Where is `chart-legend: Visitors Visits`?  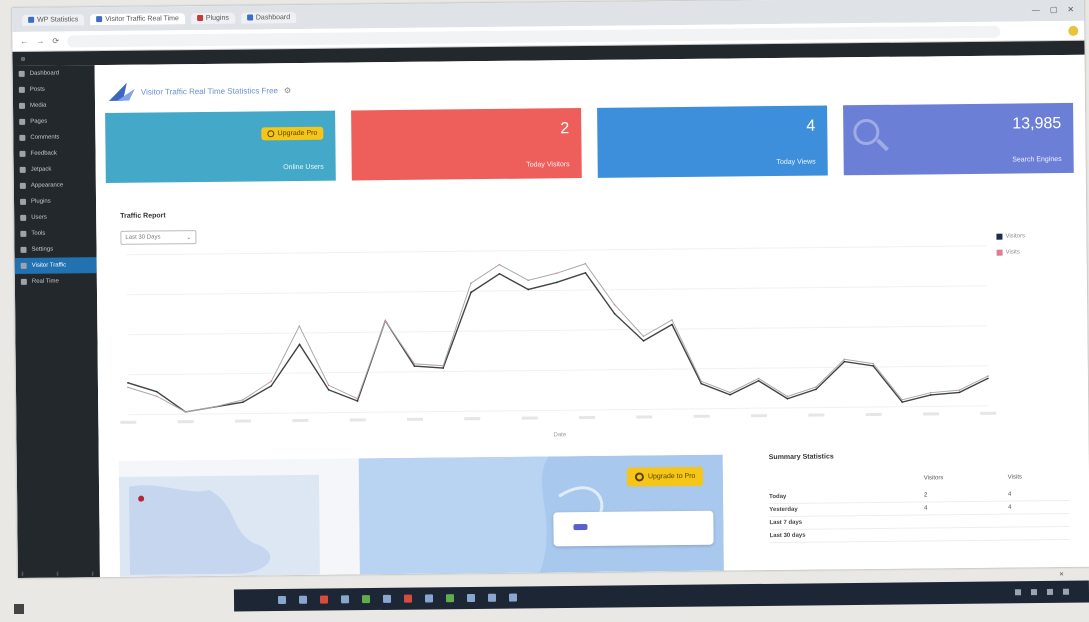
chart-legend: Visitors Visits is located at coordinates (1010, 249).